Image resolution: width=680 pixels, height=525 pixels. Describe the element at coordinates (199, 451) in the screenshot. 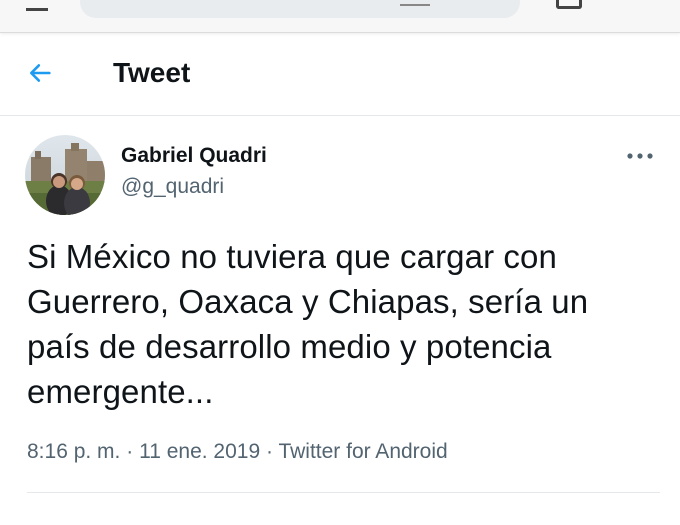

I see `tweet-date: 11 ene. 2019` at that location.